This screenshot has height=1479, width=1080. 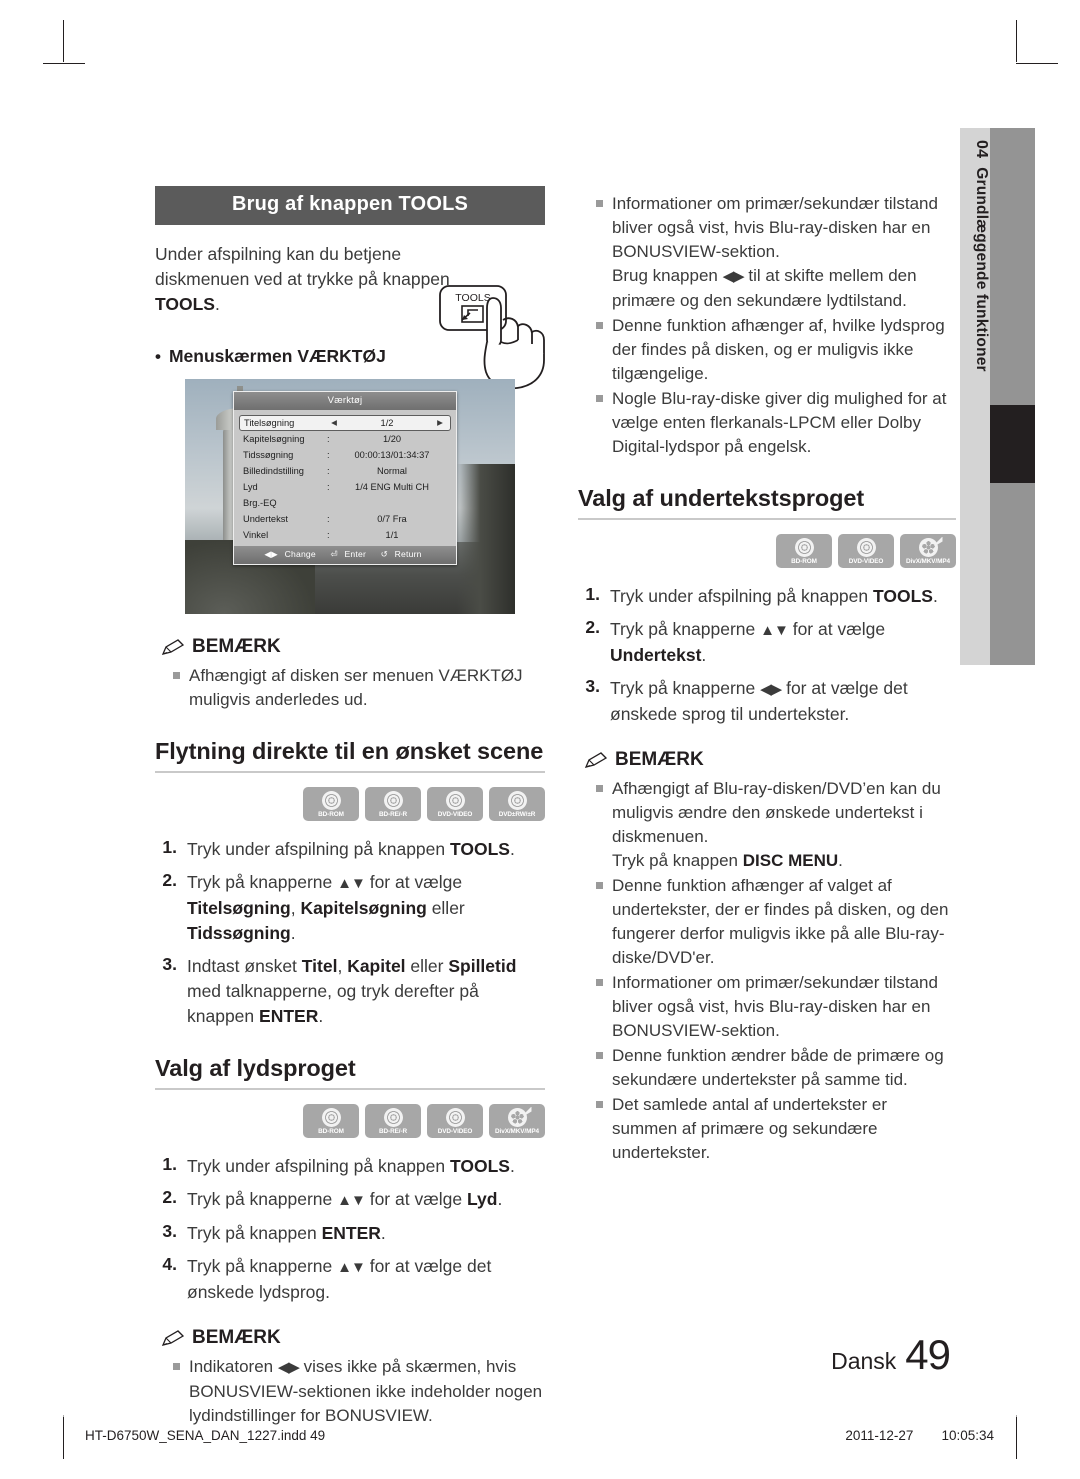 I want to click on menu-screen-bullet-label: Menuskærmen VÆRKTØJ, so click(x=277, y=356).